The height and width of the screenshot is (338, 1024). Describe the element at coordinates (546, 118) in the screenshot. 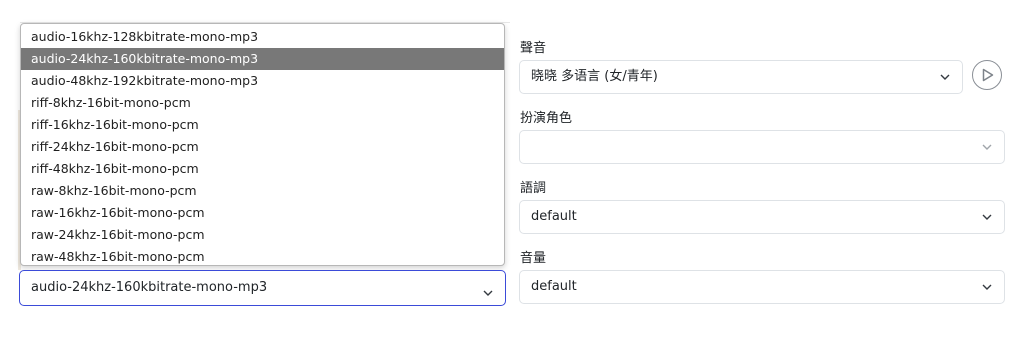

I see `role-label: 扮演角色` at that location.